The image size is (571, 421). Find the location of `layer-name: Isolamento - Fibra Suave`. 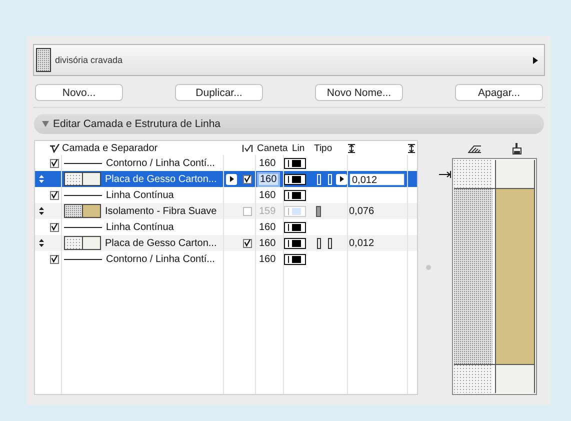

layer-name: Isolamento - Fibra Suave is located at coordinates (161, 211).